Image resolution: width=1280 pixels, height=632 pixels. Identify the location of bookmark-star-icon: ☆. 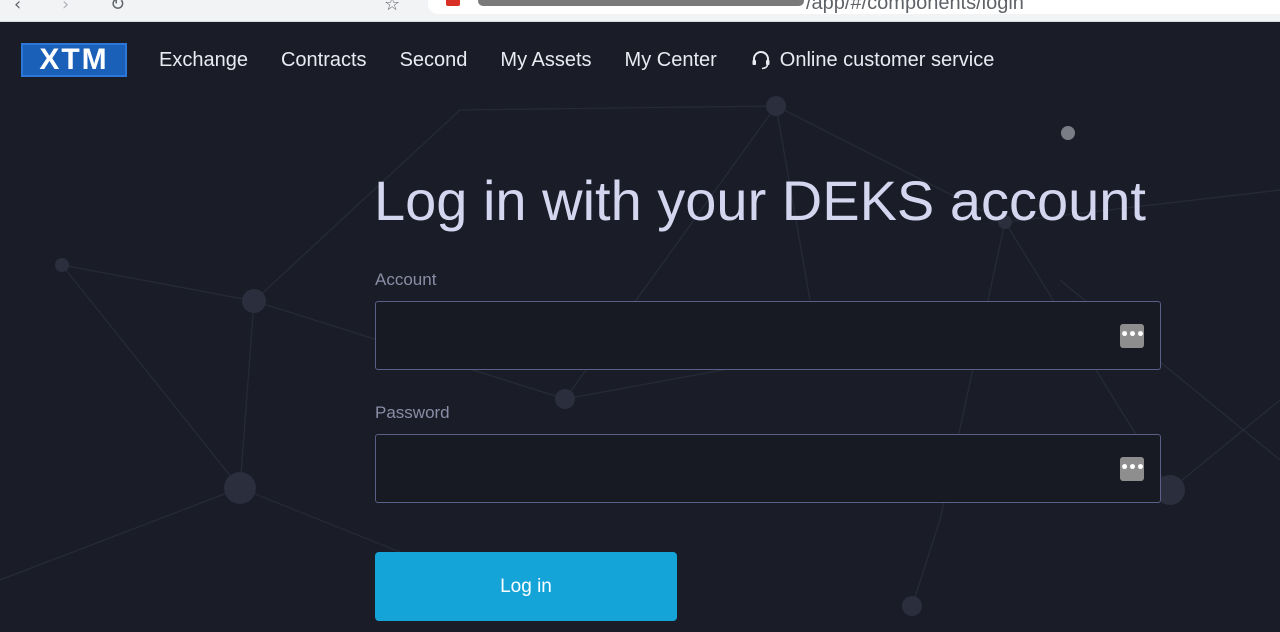
(392, 7).